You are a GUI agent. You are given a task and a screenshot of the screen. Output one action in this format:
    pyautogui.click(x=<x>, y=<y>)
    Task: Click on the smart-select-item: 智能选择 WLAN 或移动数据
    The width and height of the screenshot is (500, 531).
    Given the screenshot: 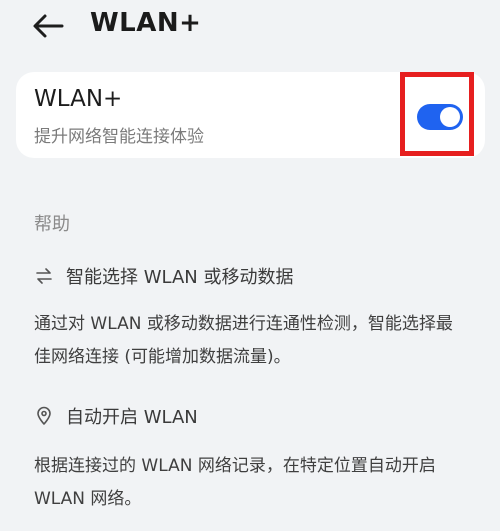 What is the action you would take?
    pyautogui.click(x=163, y=276)
    